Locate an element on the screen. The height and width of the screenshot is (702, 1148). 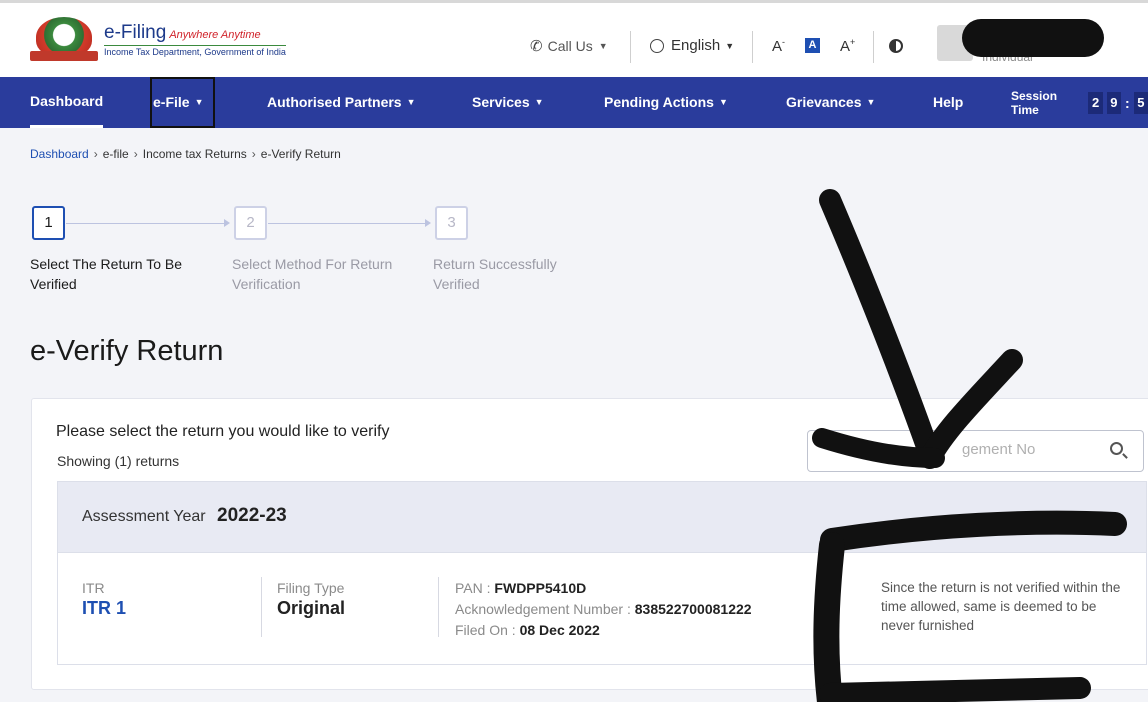
language-selector: English ▼ is located at coordinates (692, 45).